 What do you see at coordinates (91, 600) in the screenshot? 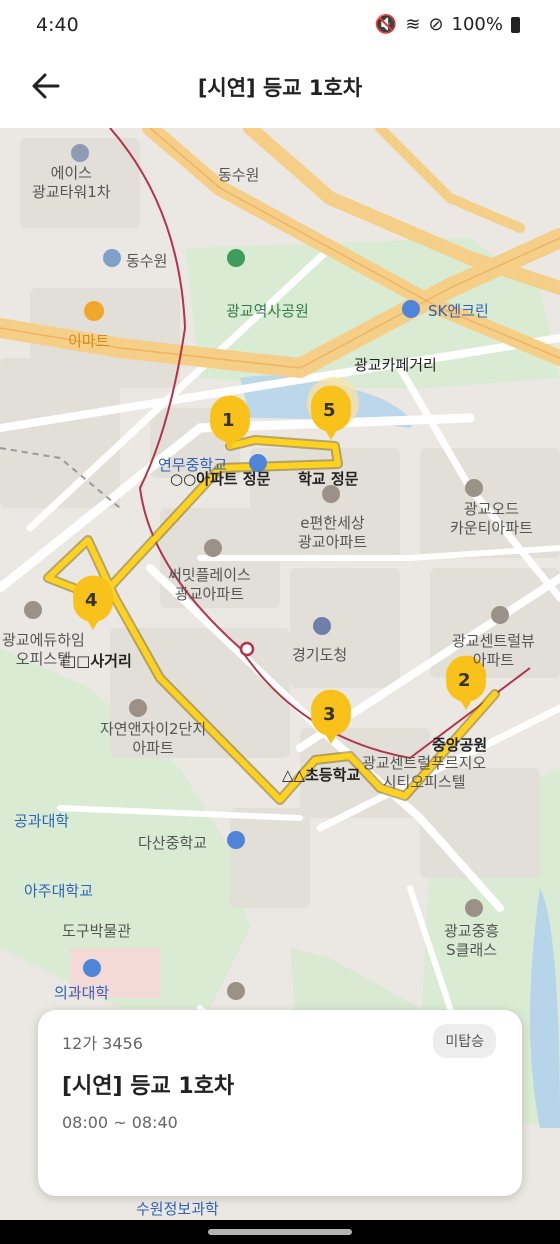
I see `stop-4-number: 4` at bounding box center [91, 600].